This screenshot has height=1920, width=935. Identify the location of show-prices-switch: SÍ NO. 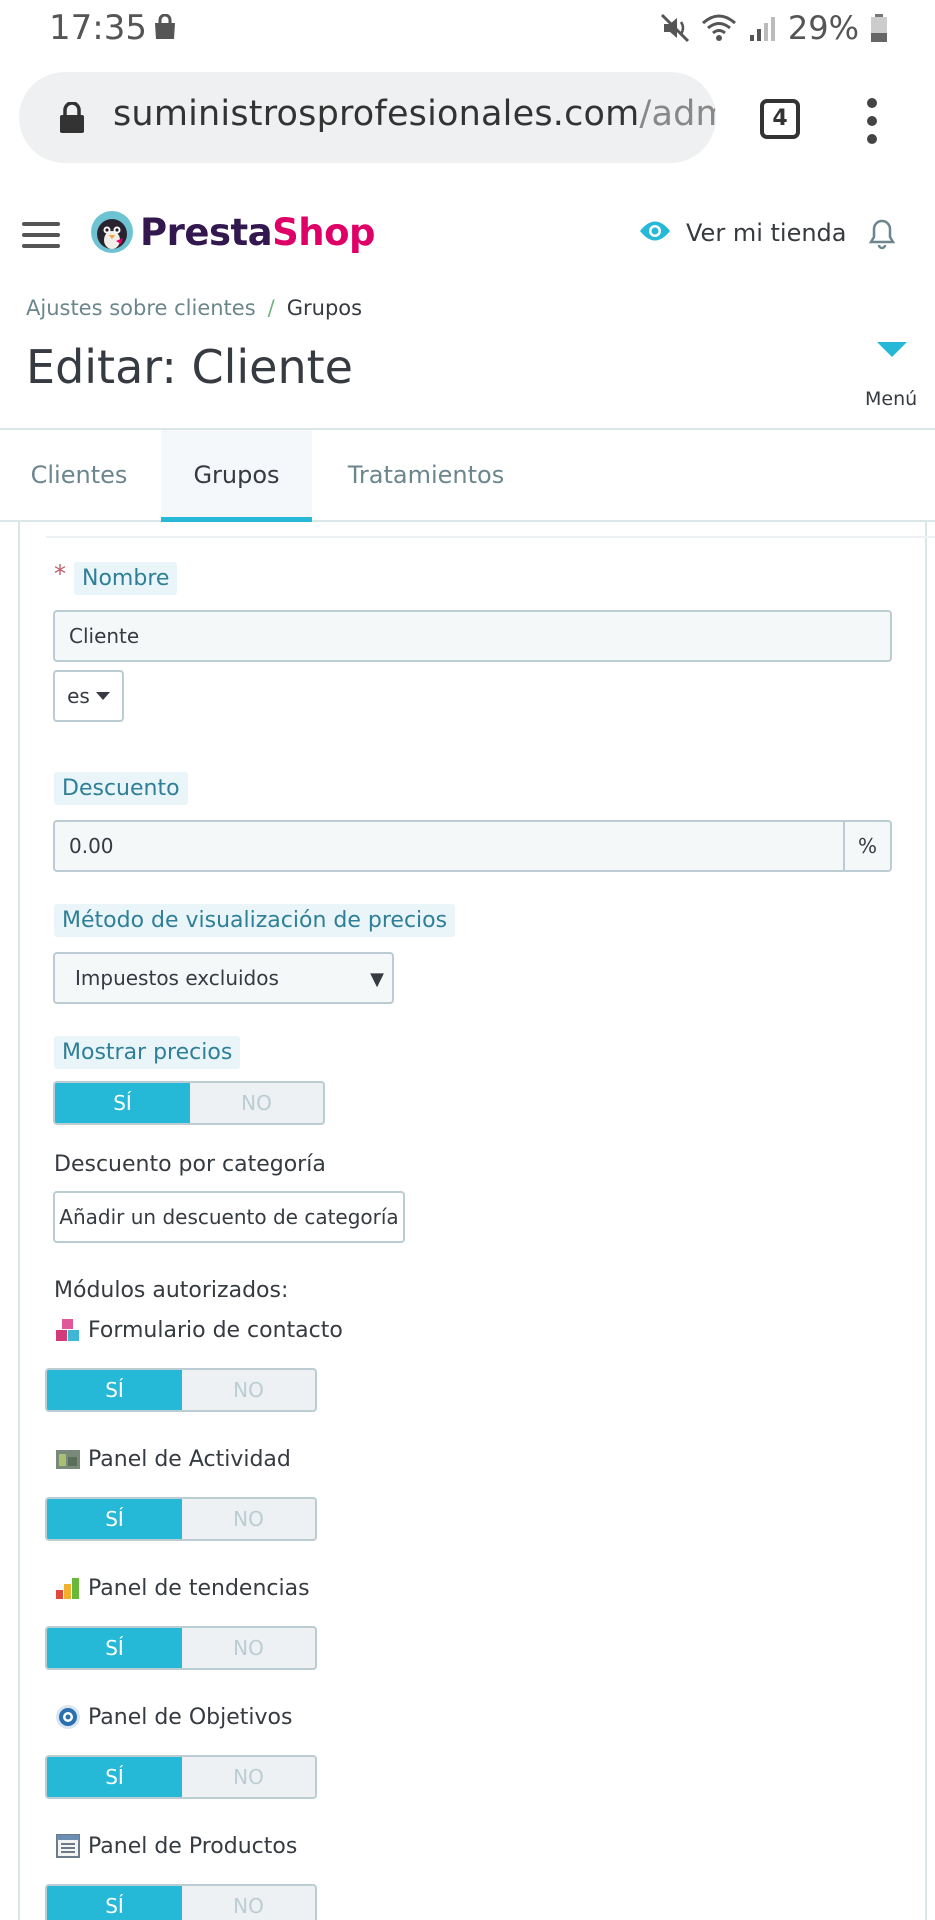
(189, 1103).